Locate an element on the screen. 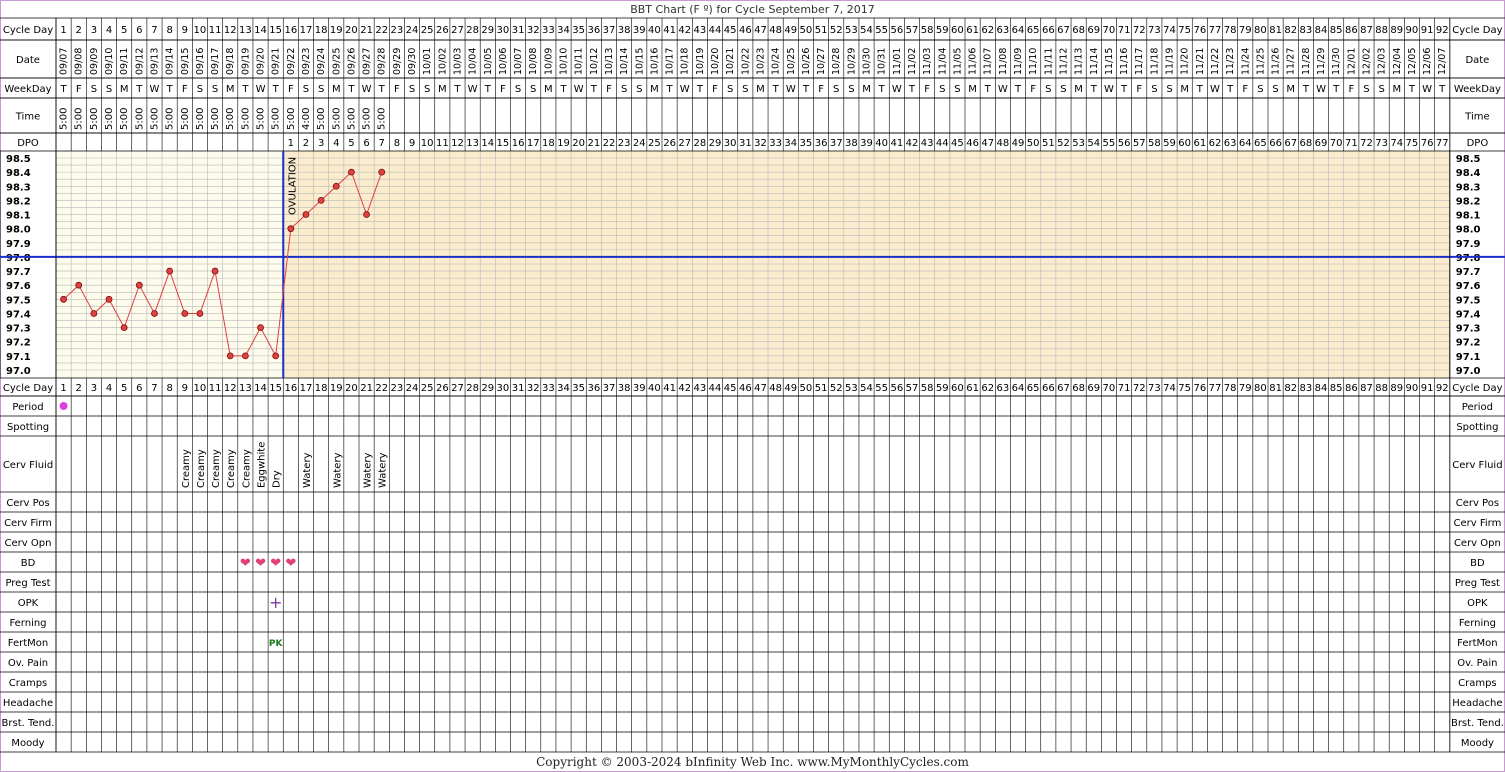  y-tick-label-right: 97.4 is located at coordinates (1468, 314).